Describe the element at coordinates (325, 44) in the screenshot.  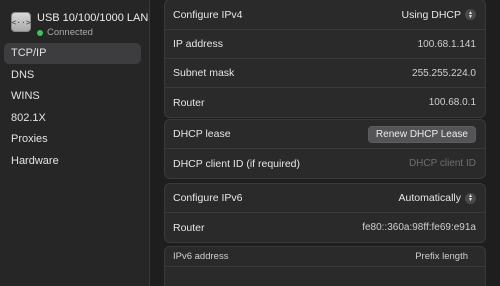
I see `ip-address-row: IP address 100.68.1.141` at that location.